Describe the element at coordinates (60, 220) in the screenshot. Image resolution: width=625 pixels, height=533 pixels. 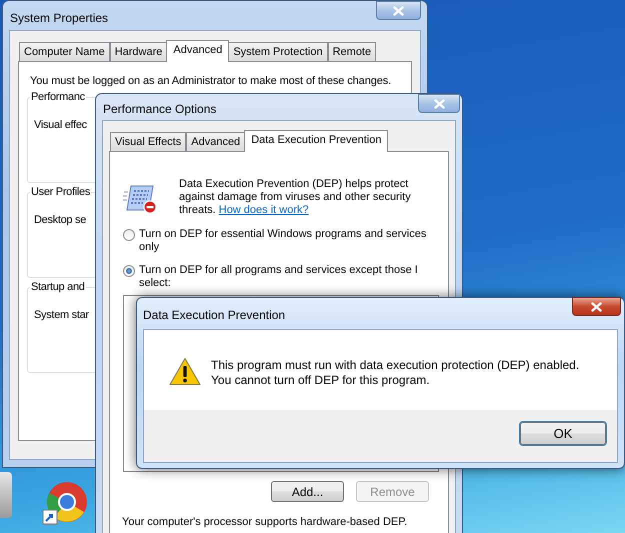
I see `group-text: Desktop se` at that location.